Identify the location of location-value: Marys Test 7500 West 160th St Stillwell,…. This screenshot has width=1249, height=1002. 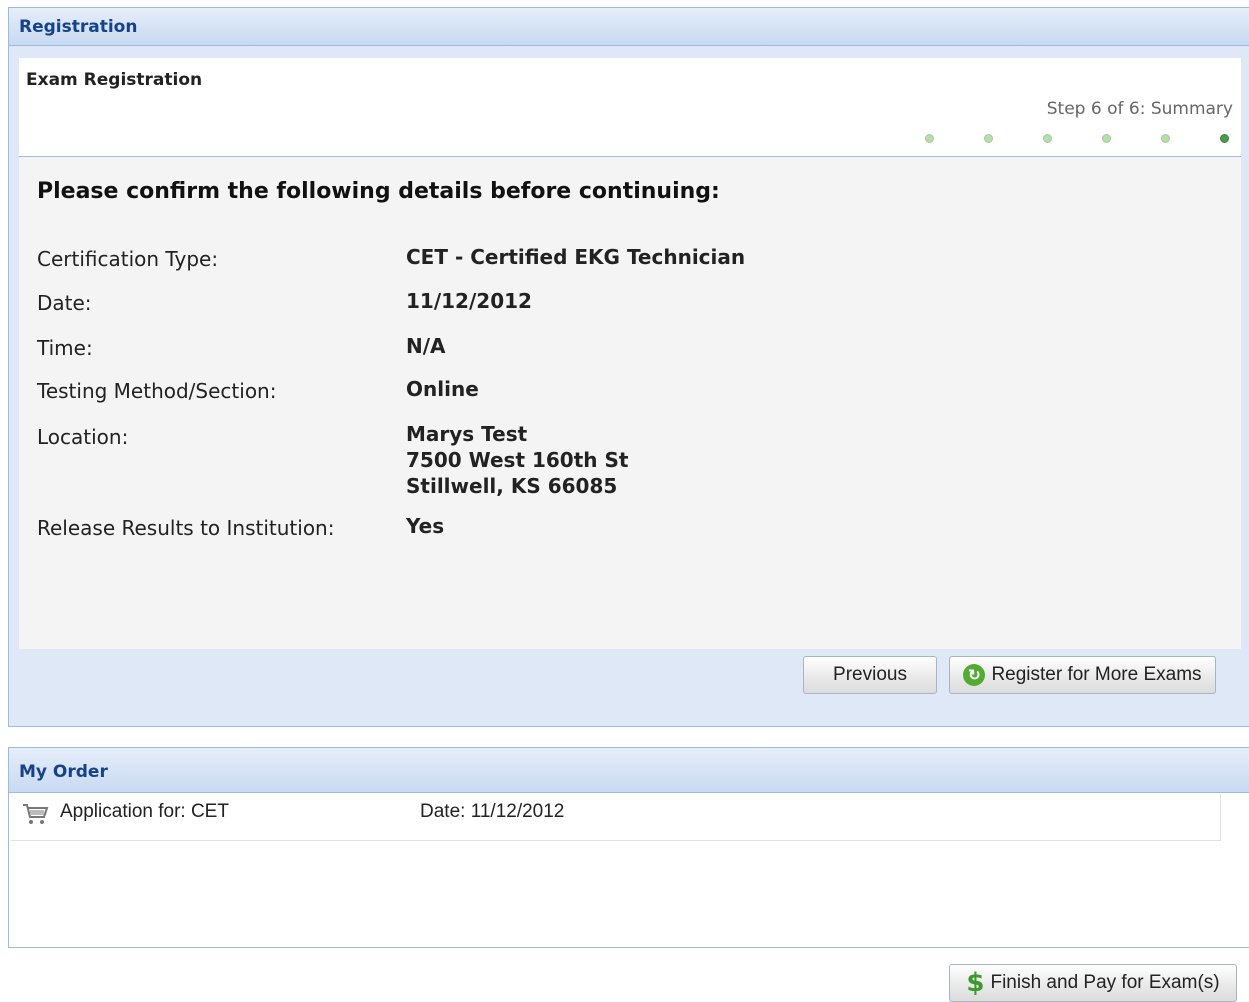
(517, 460).